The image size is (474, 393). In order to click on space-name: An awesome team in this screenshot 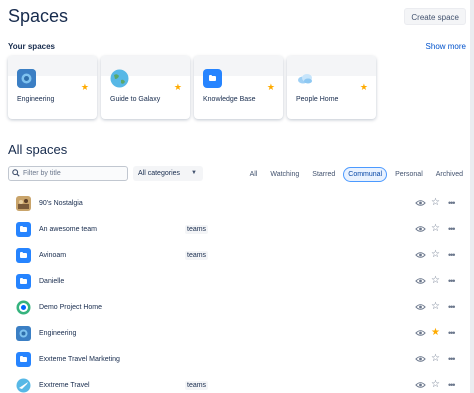, I will do `click(68, 229)`.